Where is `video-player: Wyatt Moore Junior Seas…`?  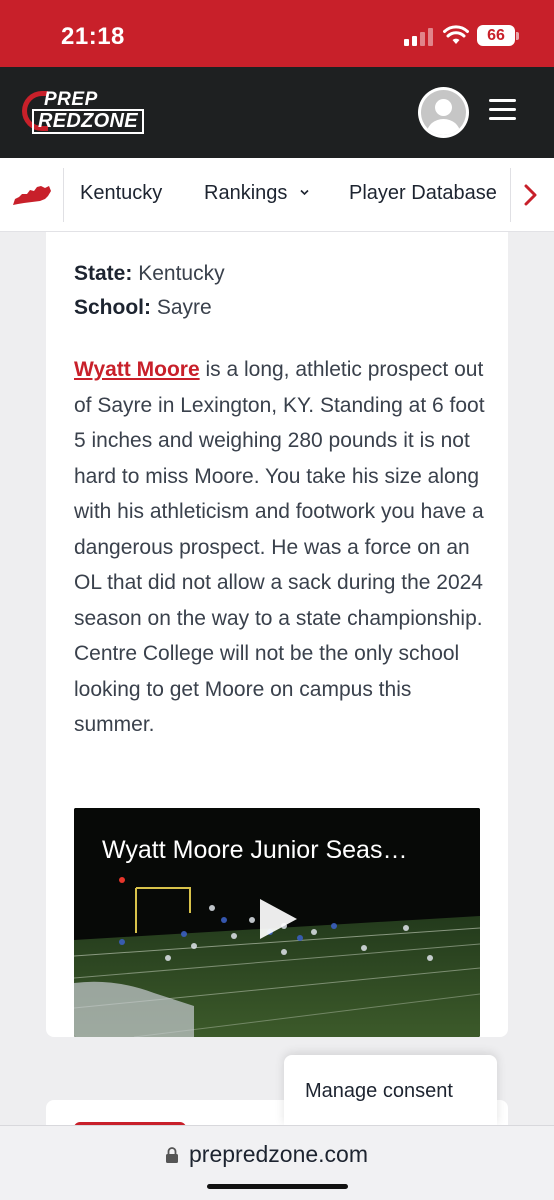 video-player: Wyatt Moore Junior Seas… is located at coordinates (277, 922).